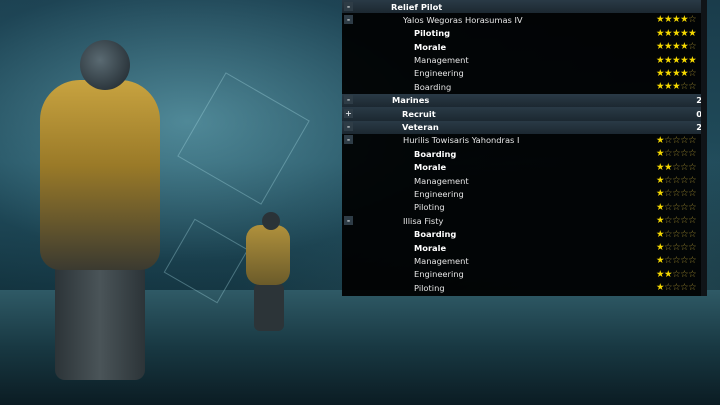 This screenshot has height=405, width=720. What do you see at coordinates (439, 274) in the screenshot?
I see `skill-label: Engineering` at bounding box center [439, 274].